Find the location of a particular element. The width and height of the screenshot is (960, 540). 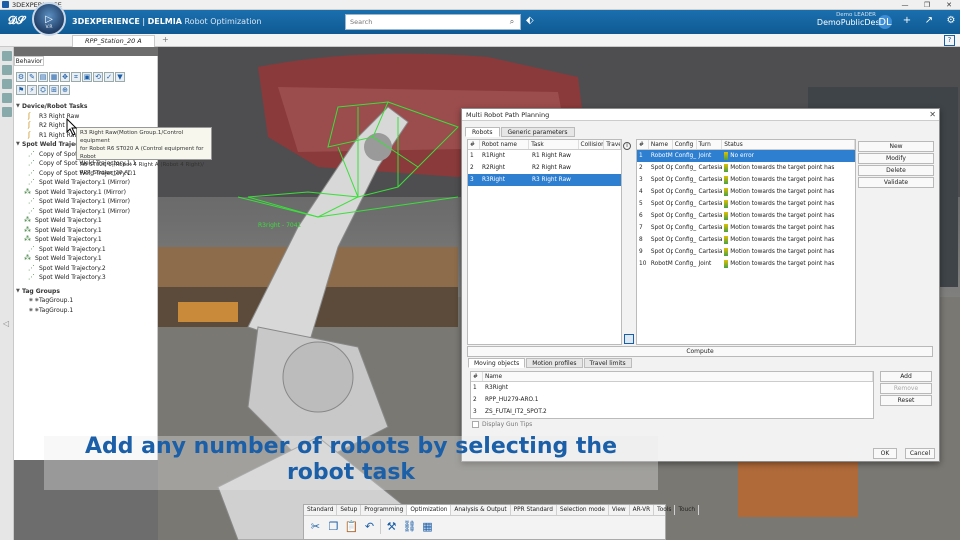

tree-item-trajectory: ⋰ Spot Weld Trajectory.1 is located at coordinates (87, 250).